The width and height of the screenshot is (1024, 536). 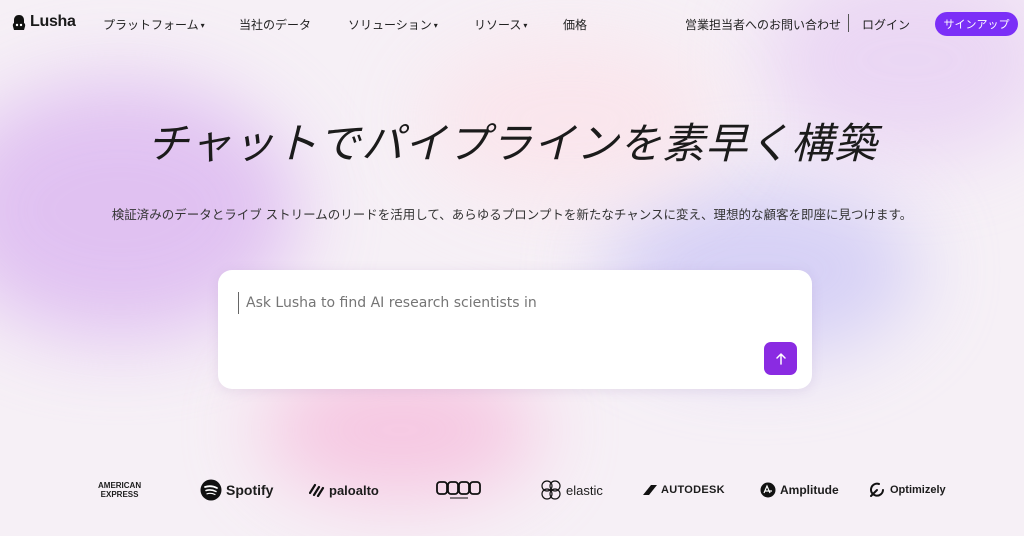 I want to click on nav-item-solutions-label: ソリューション, so click(x=390, y=25).